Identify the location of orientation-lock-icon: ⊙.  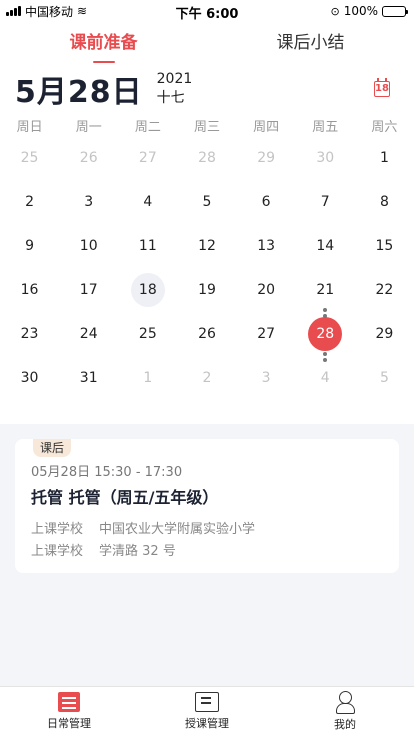
(335, 11).